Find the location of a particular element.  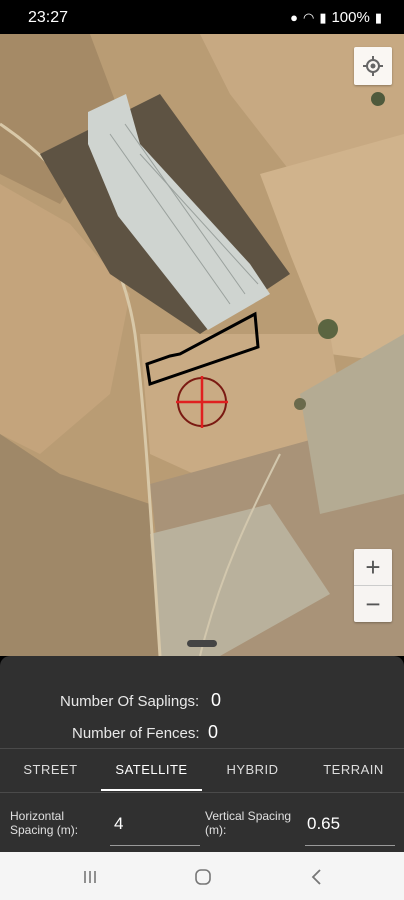

my-location-button is located at coordinates (373, 66).